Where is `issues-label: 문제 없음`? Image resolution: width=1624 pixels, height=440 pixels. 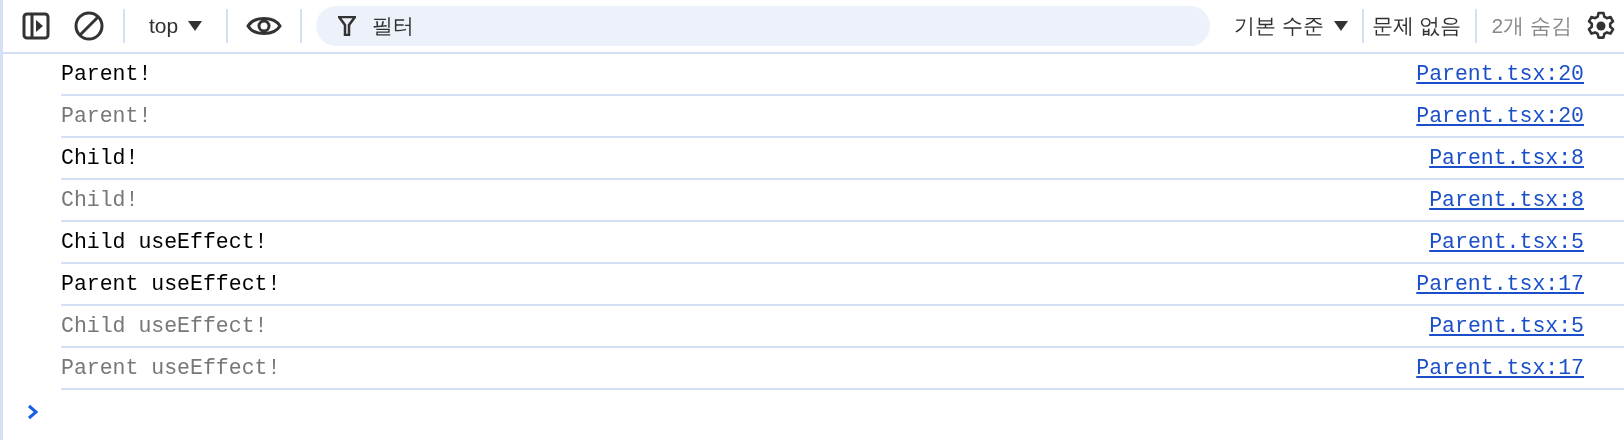
issues-label: 문제 없음 is located at coordinates (1416, 26).